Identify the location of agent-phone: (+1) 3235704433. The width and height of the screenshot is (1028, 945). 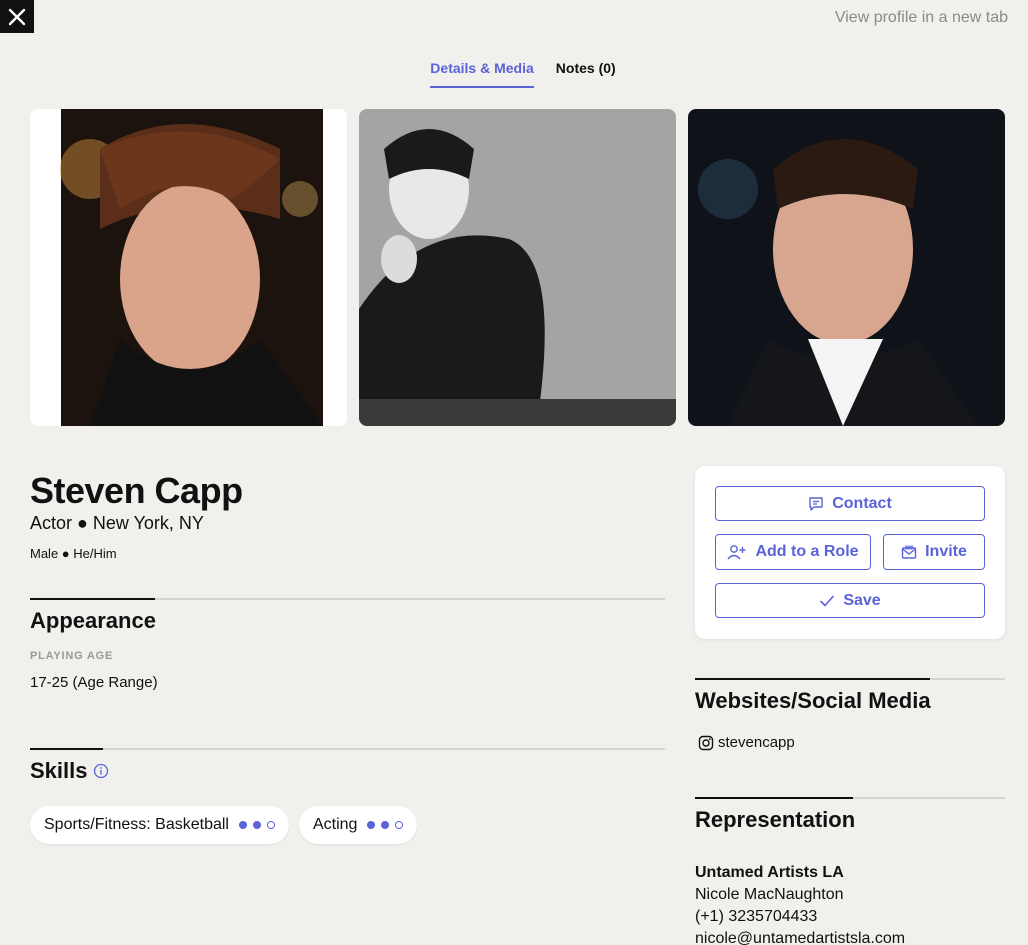
(800, 917).